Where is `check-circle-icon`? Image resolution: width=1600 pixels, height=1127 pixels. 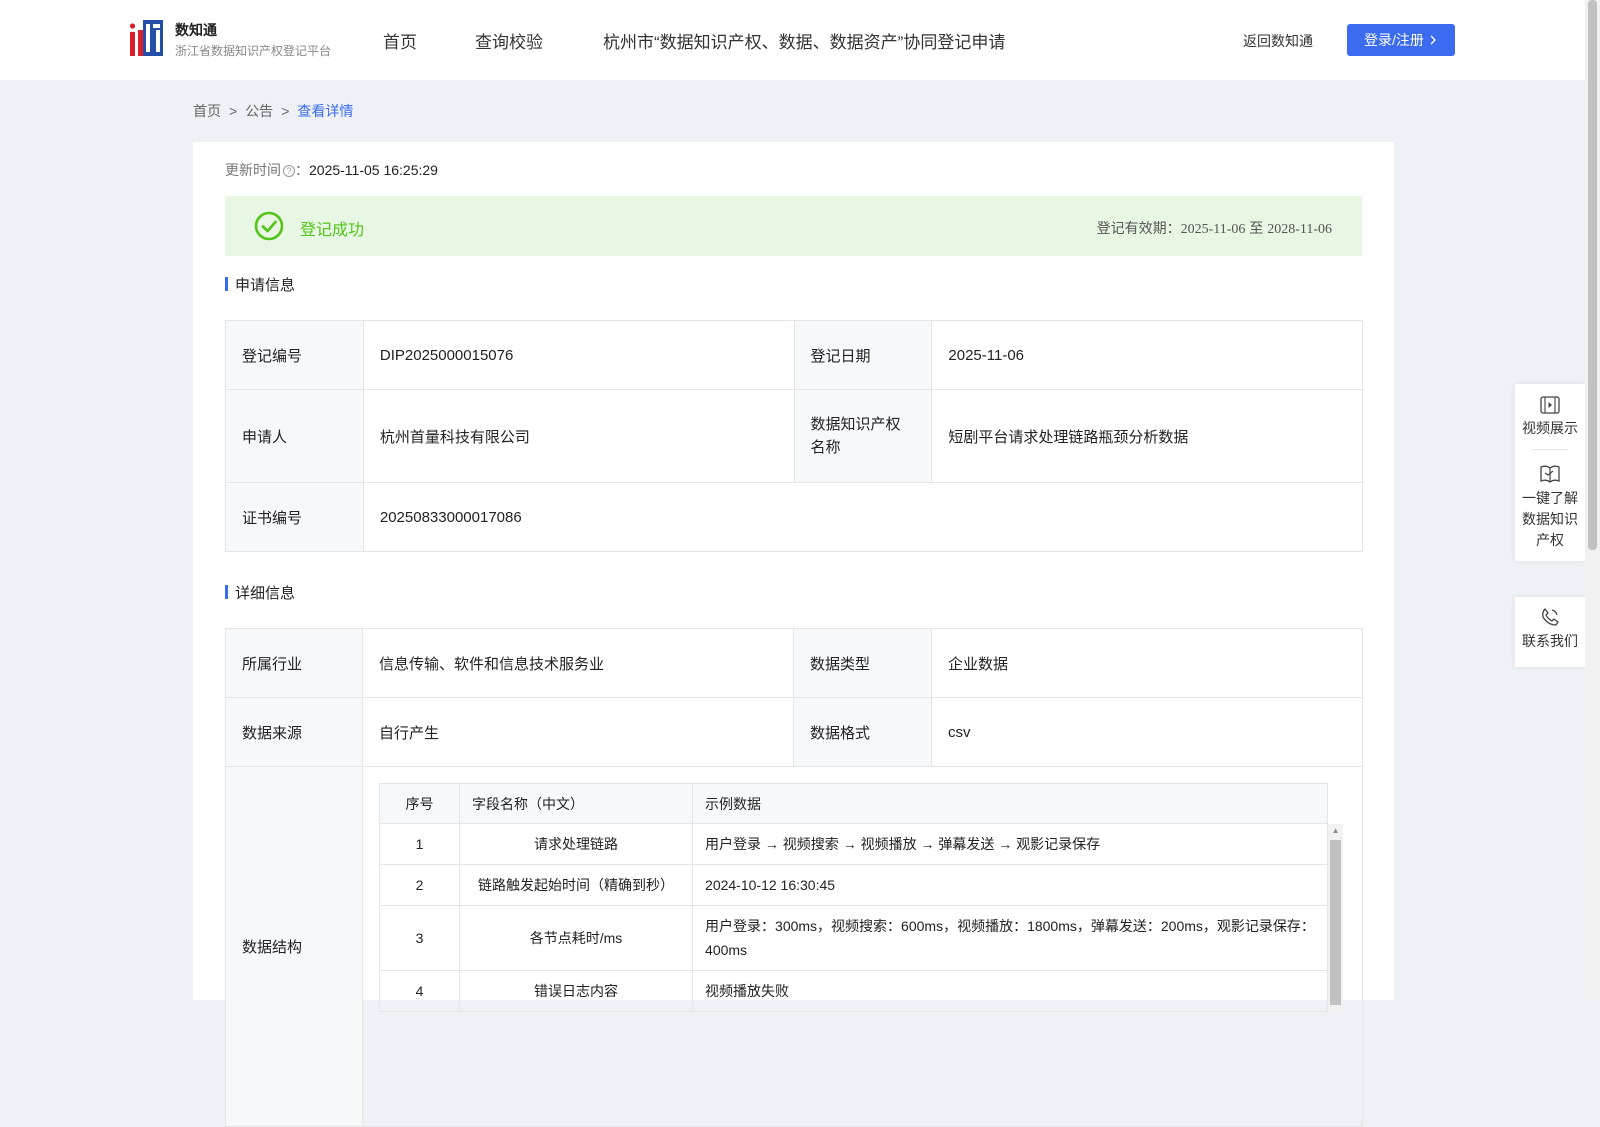
check-circle-icon is located at coordinates (269, 226).